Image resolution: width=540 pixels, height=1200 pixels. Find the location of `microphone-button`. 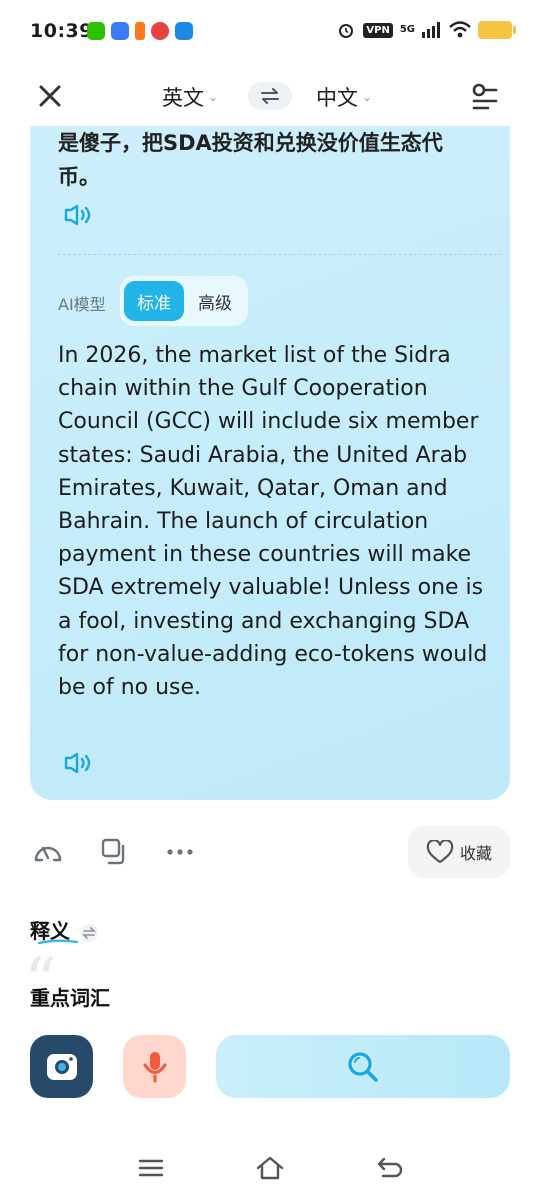

microphone-button is located at coordinates (154, 1066).